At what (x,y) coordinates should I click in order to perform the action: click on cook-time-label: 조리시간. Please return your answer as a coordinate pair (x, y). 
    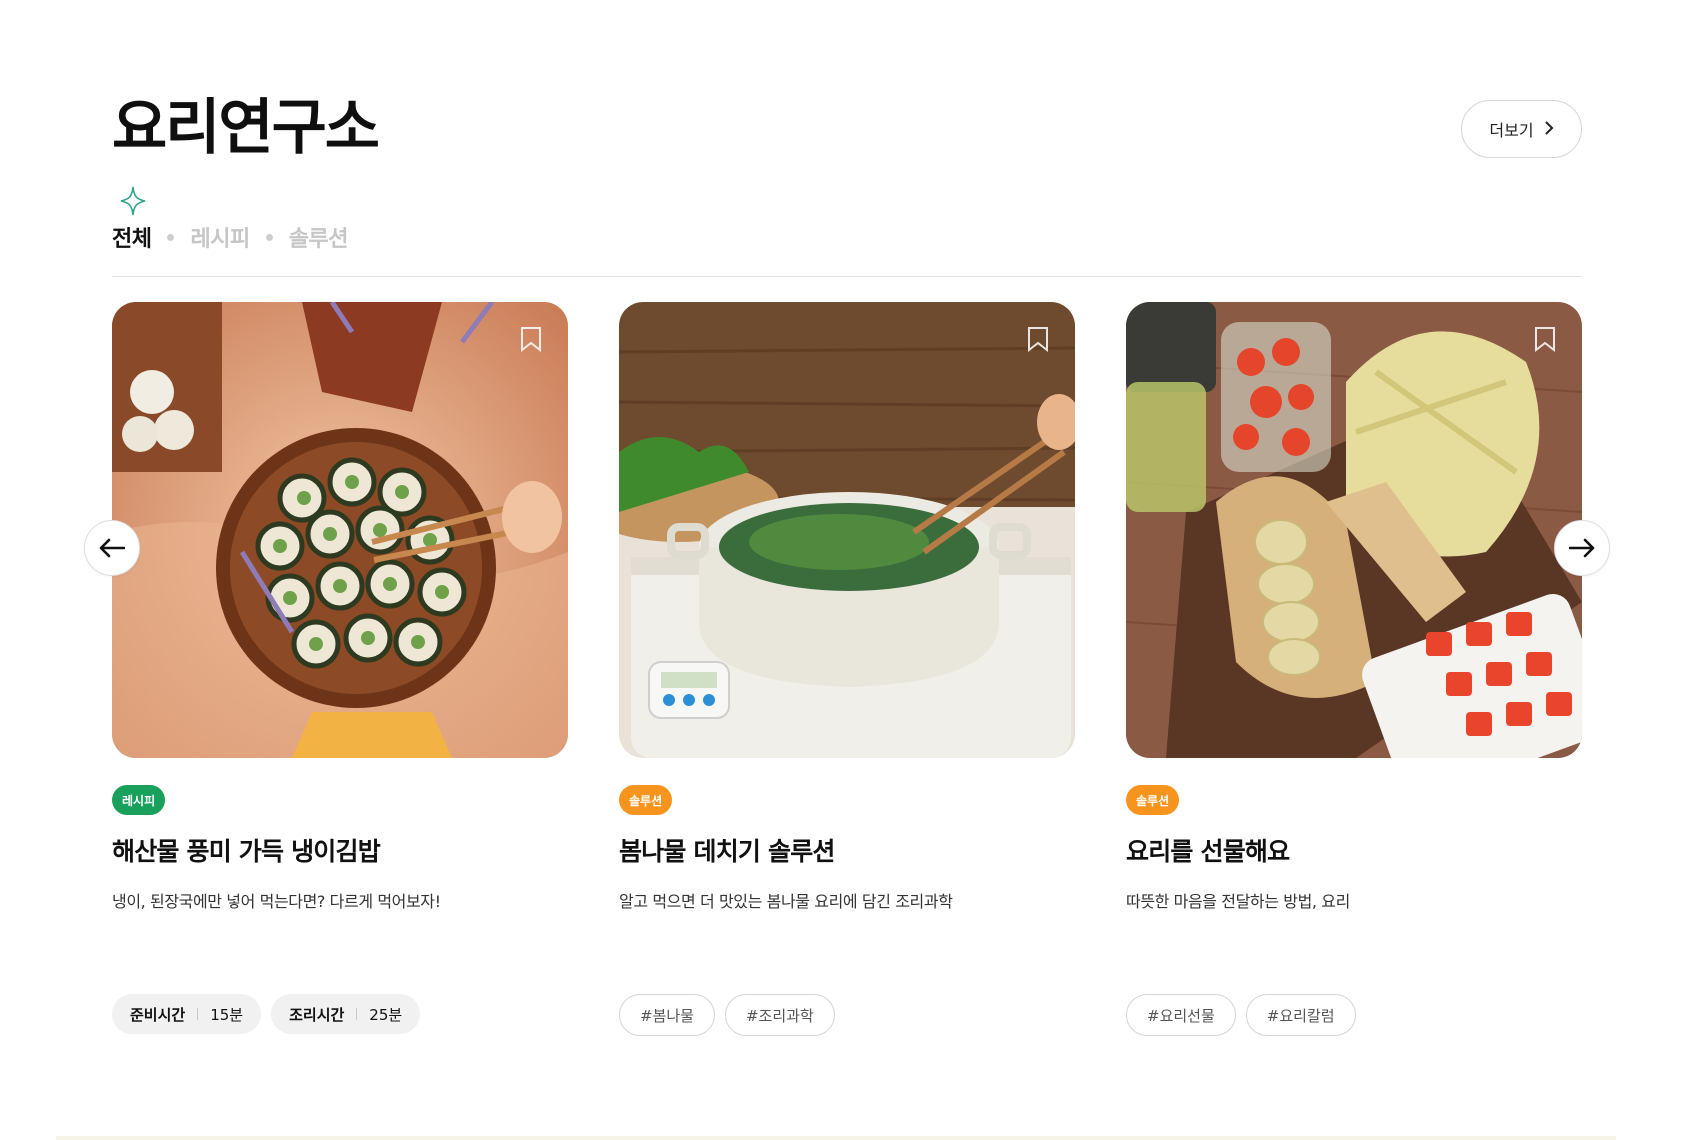
    Looking at the image, I should click on (317, 1014).